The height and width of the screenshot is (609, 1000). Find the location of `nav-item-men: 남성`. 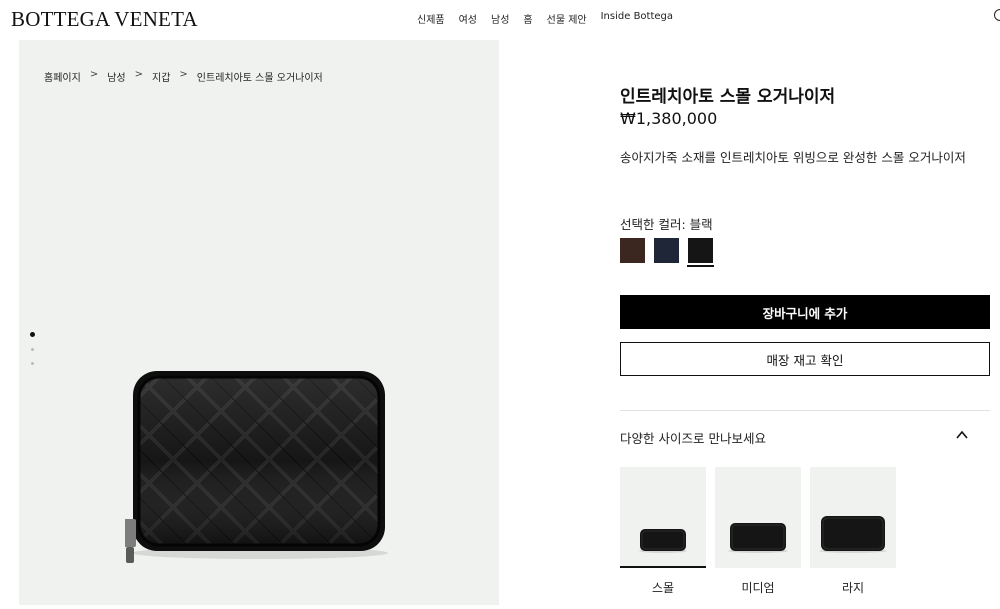

nav-item-men: 남성 is located at coordinates (500, 18).